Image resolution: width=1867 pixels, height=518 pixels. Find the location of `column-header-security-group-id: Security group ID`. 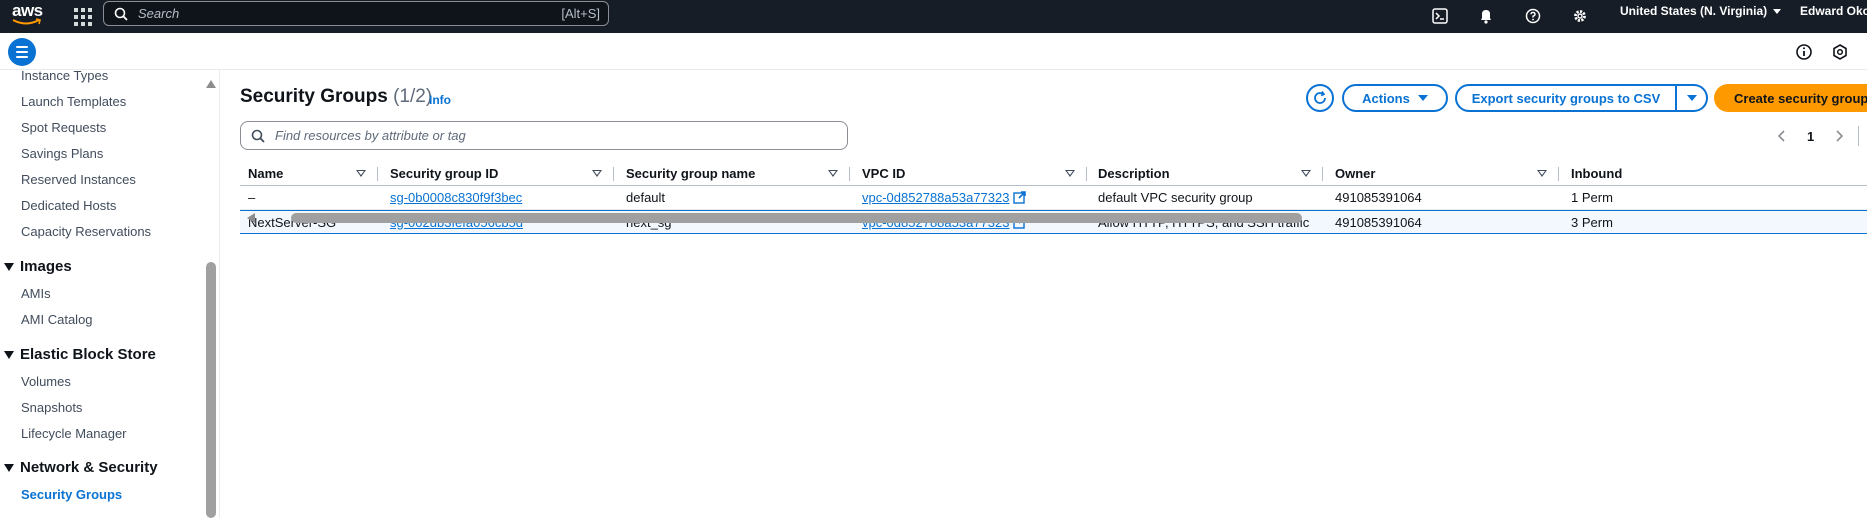

column-header-security-group-id: Security group ID is located at coordinates (444, 173).